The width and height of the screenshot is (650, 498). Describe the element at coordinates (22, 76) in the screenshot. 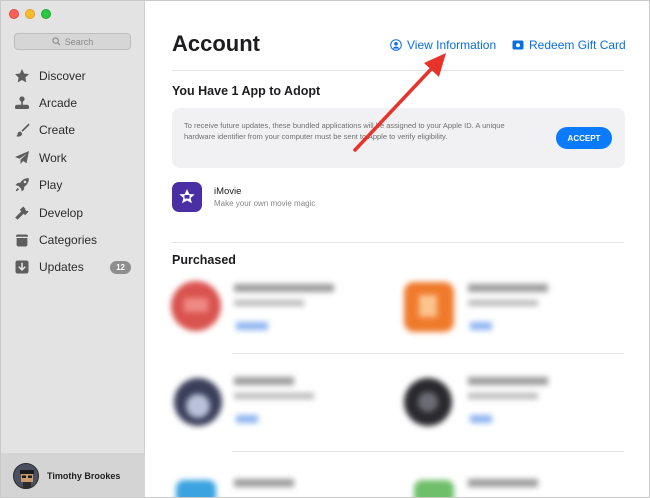

I see `star-icon` at that location.